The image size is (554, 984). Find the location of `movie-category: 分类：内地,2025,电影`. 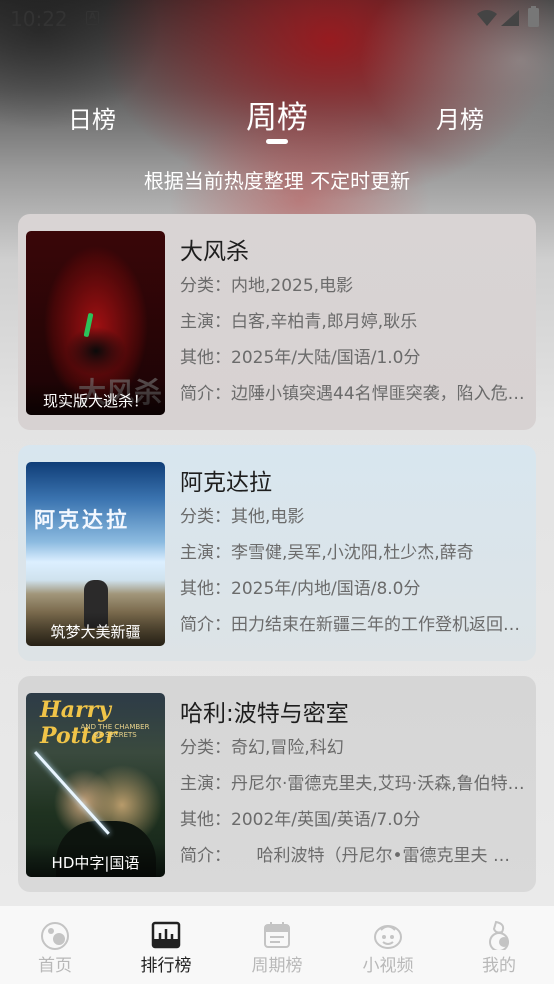

movie-category: 分类：内地,2025,电影 is located at coordinates (353, 286).